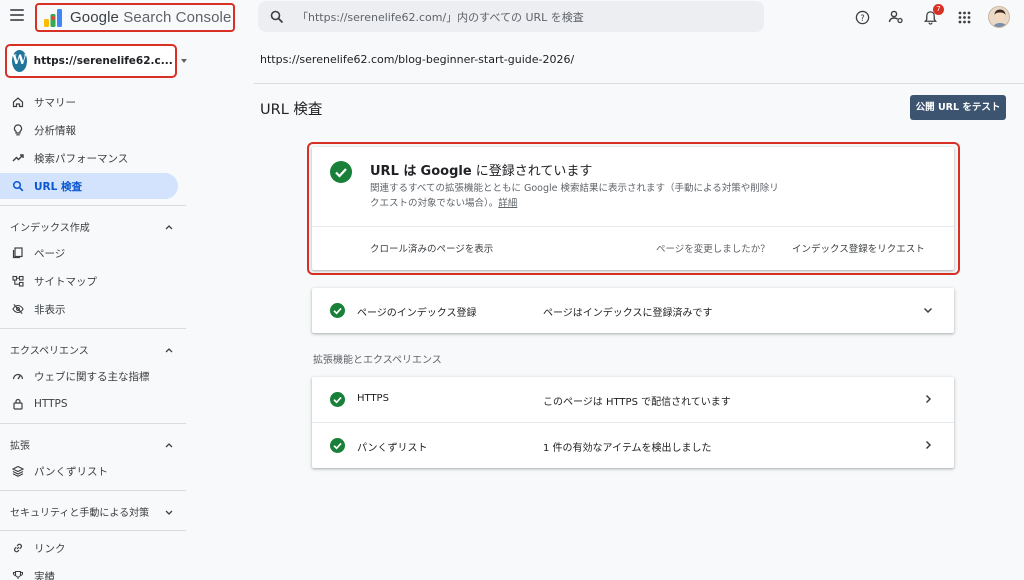  What do you see at coordinates (89, 548) in the screenshot?
I see `sidebar-item-links: リンク` at bounding box center [89, 548].